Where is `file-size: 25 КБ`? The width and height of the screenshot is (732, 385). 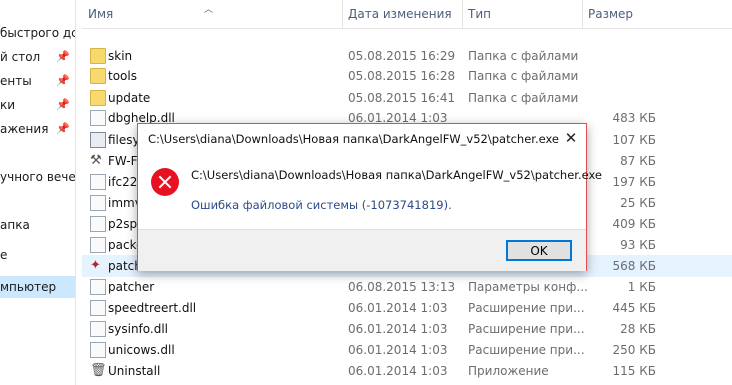
file-size: 25 КБ is located at coordinates (638, 203).